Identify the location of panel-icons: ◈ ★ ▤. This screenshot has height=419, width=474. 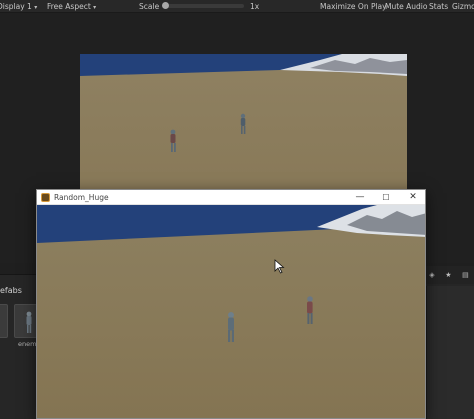
(449, 275).